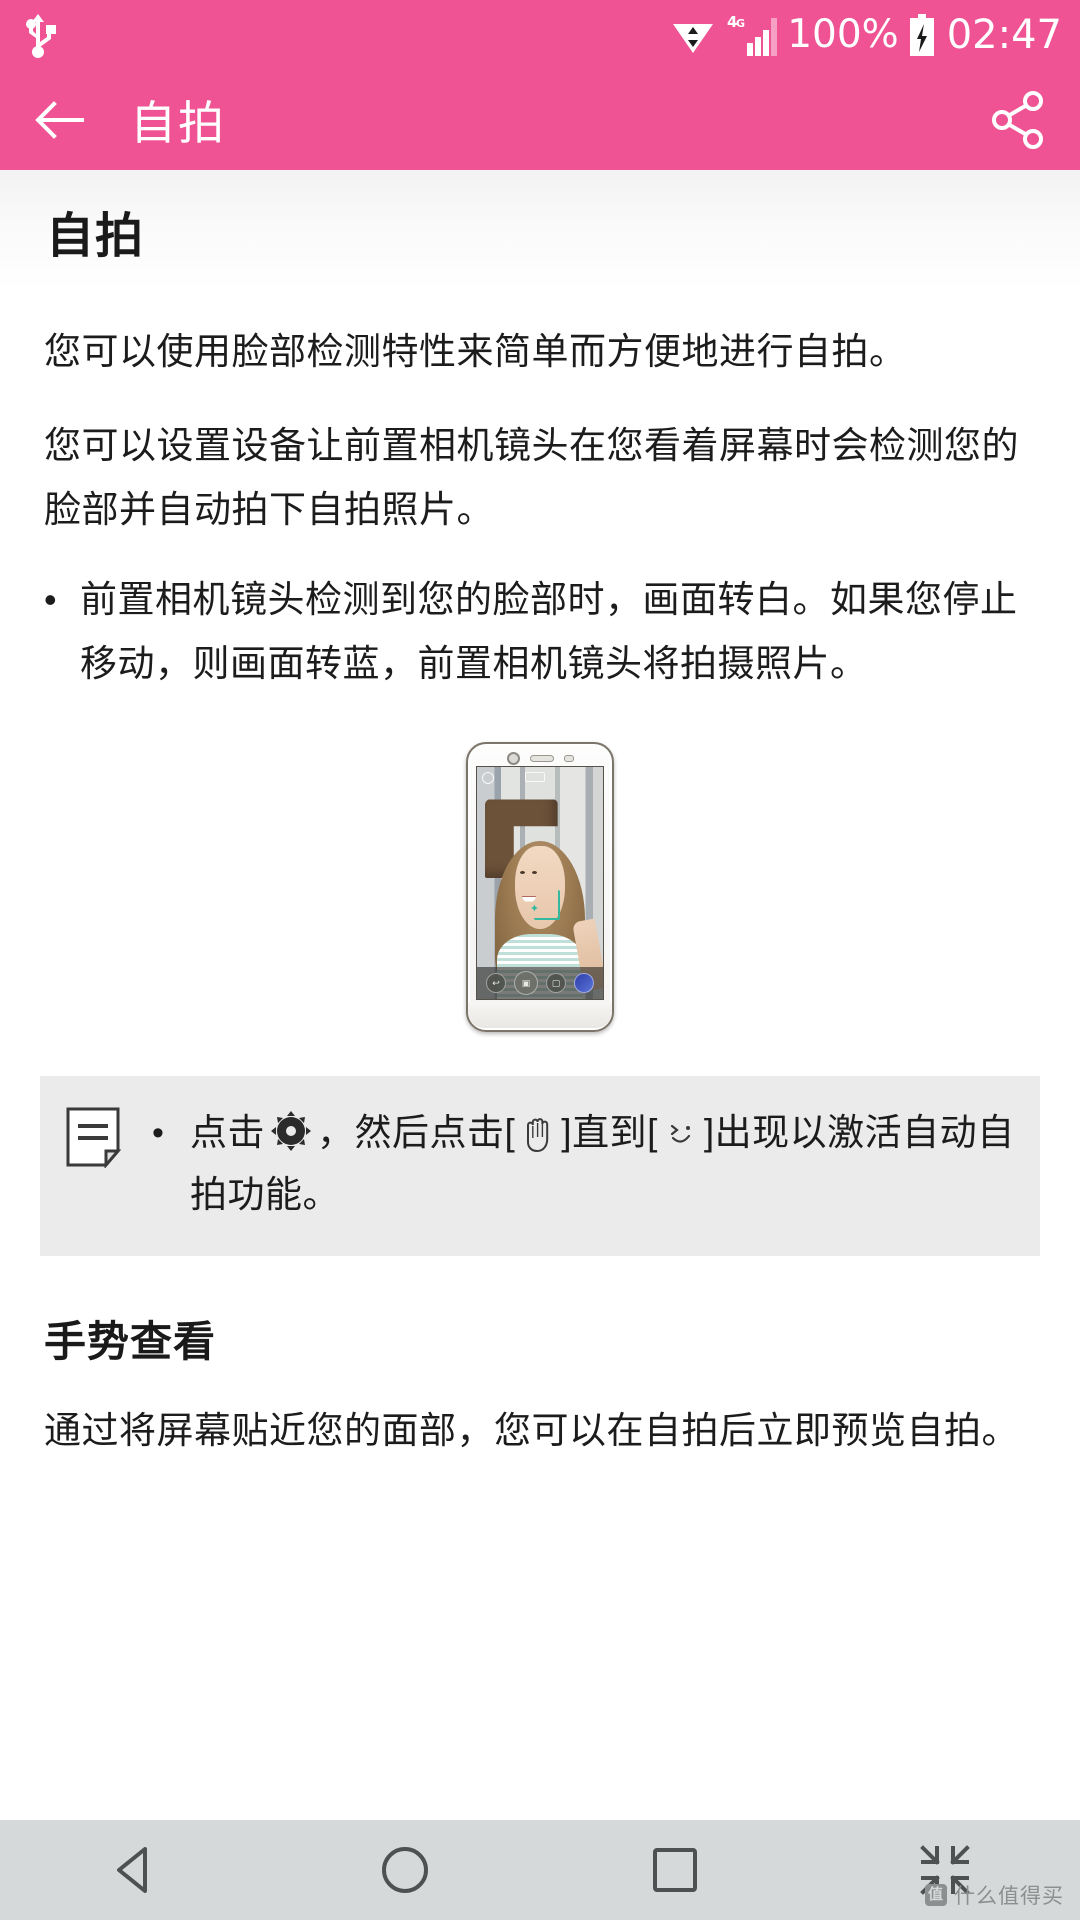  What do you see at coordinates (522, 872) in the screenshot?
I see `scene-eye-left` at bounding box center [522, 872].